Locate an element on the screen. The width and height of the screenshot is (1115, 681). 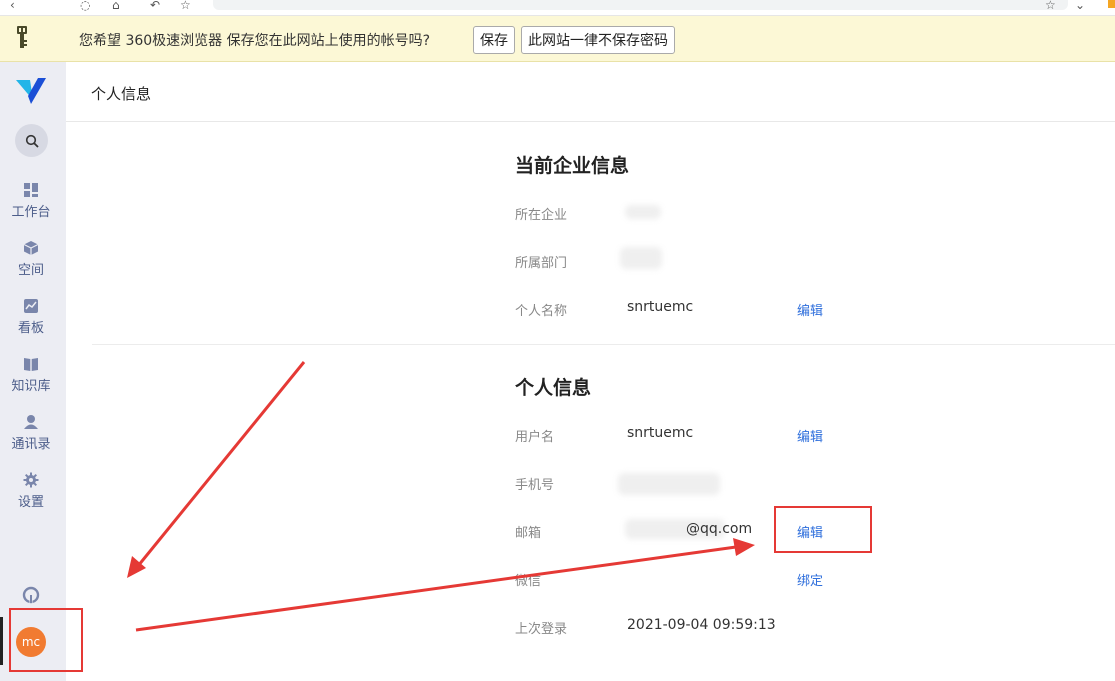
search-button is located at coordinates (31, 140).